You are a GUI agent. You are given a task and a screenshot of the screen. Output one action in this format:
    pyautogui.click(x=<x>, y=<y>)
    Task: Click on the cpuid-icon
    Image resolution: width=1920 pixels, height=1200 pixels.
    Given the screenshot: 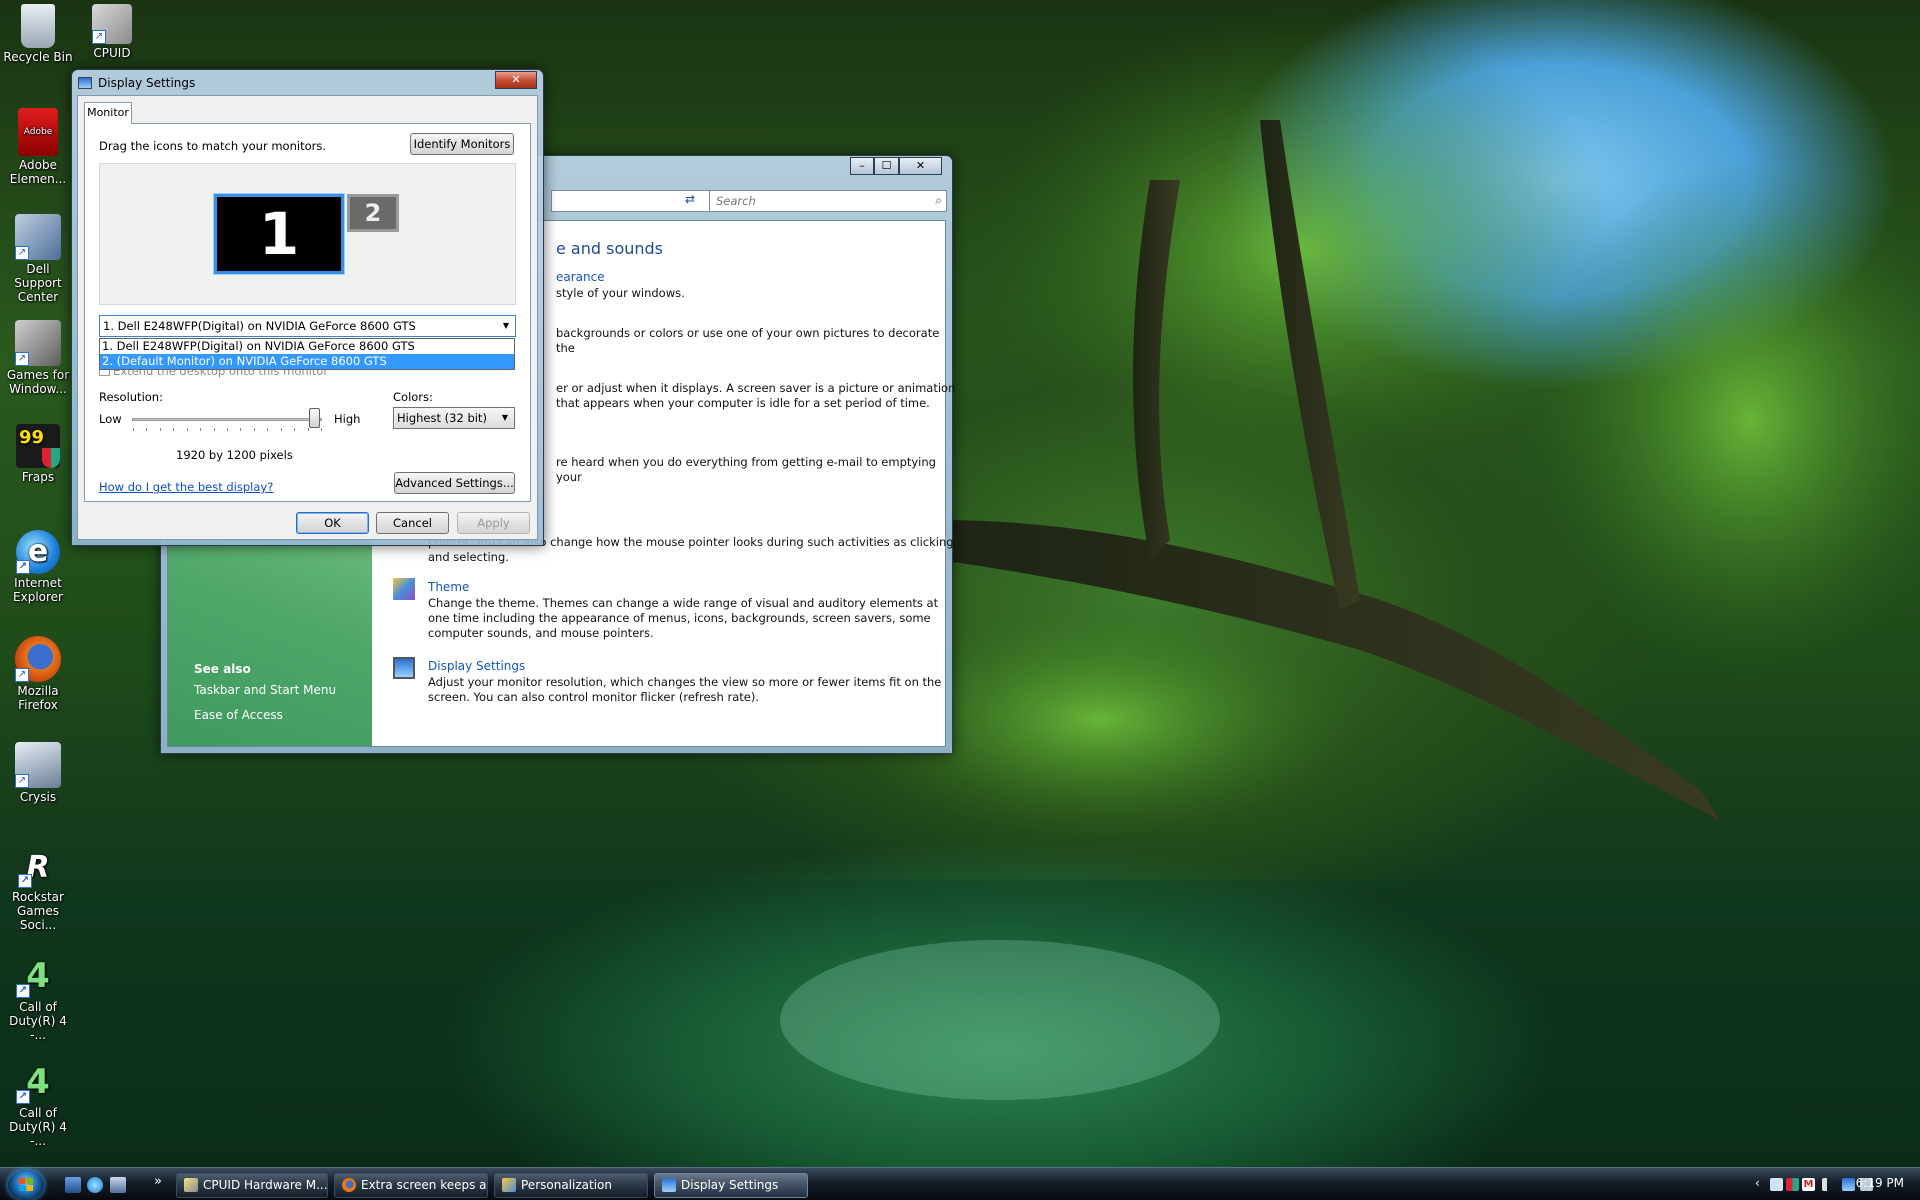 What is the action you would take?
    pyautogui.click(x=191, y=1185)
    